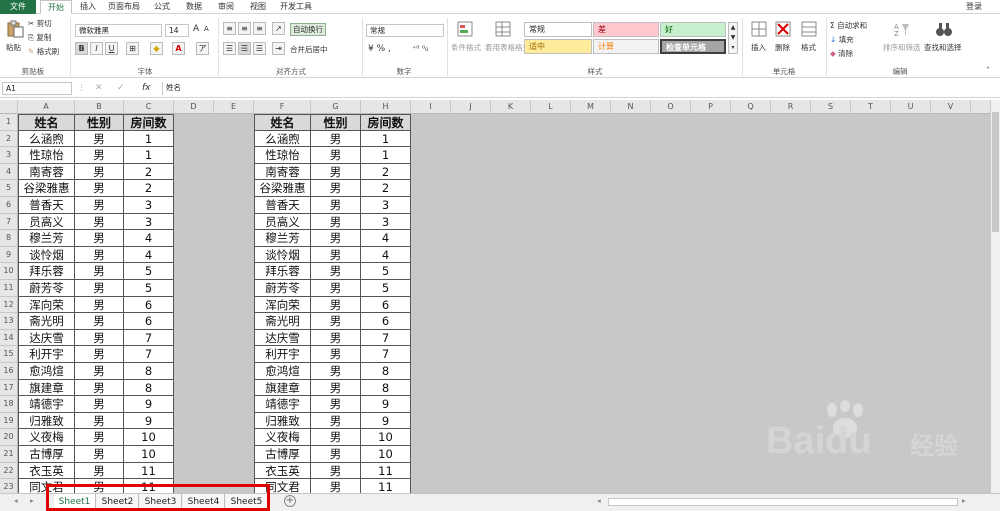 This screenshot has width=1000, height=511. I want to click on row-header: 6, so click(9, 205).